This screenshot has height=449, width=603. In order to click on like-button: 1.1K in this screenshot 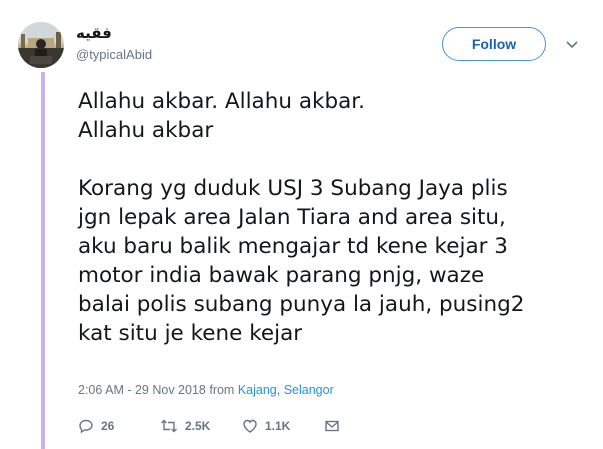, I will do `click(283, 426)`.